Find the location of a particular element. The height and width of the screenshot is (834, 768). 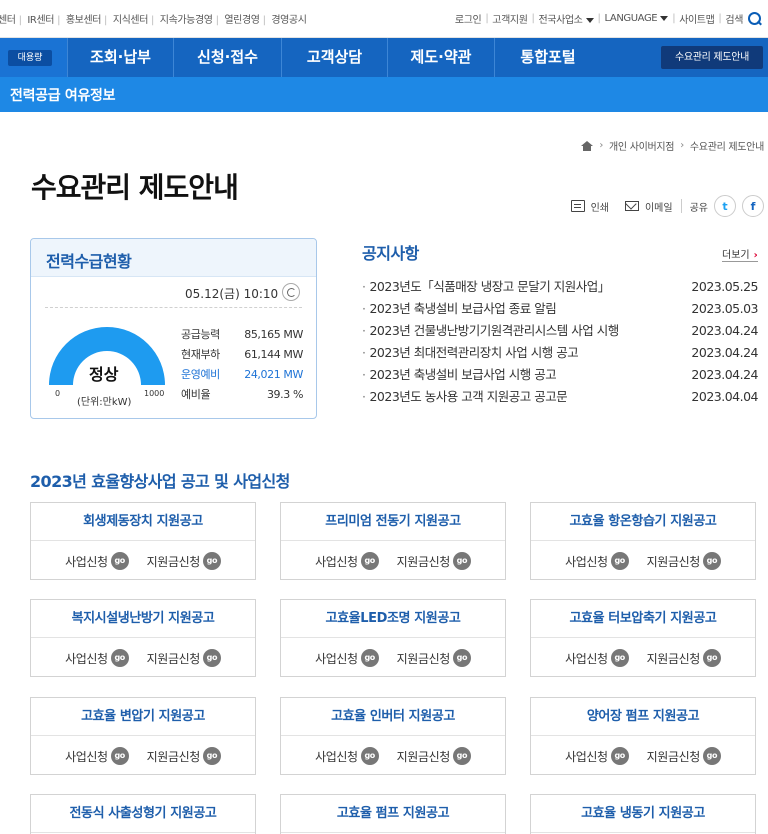

breadcrumb-item: 수요관리 제도안내 is located at coordinates (727, 145).